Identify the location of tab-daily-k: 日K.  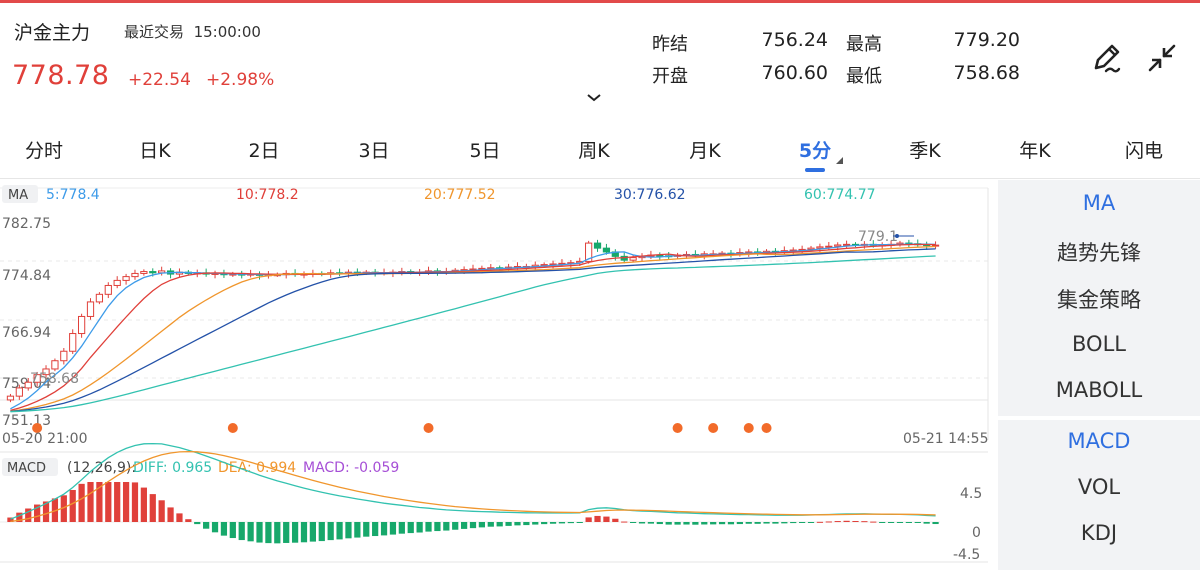
(154, 149).